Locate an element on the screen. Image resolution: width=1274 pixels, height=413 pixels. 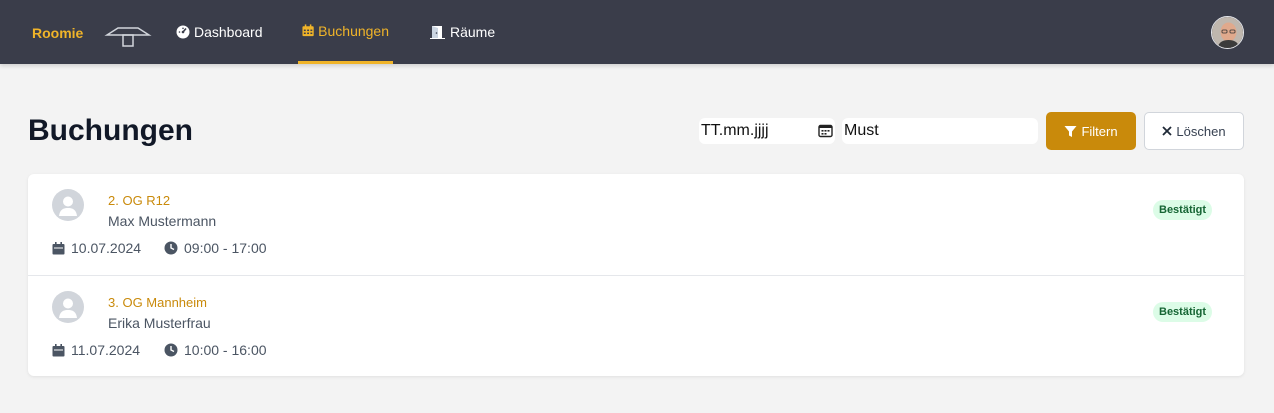
nav-item-label: Räume is located at coordinates (473, 32).